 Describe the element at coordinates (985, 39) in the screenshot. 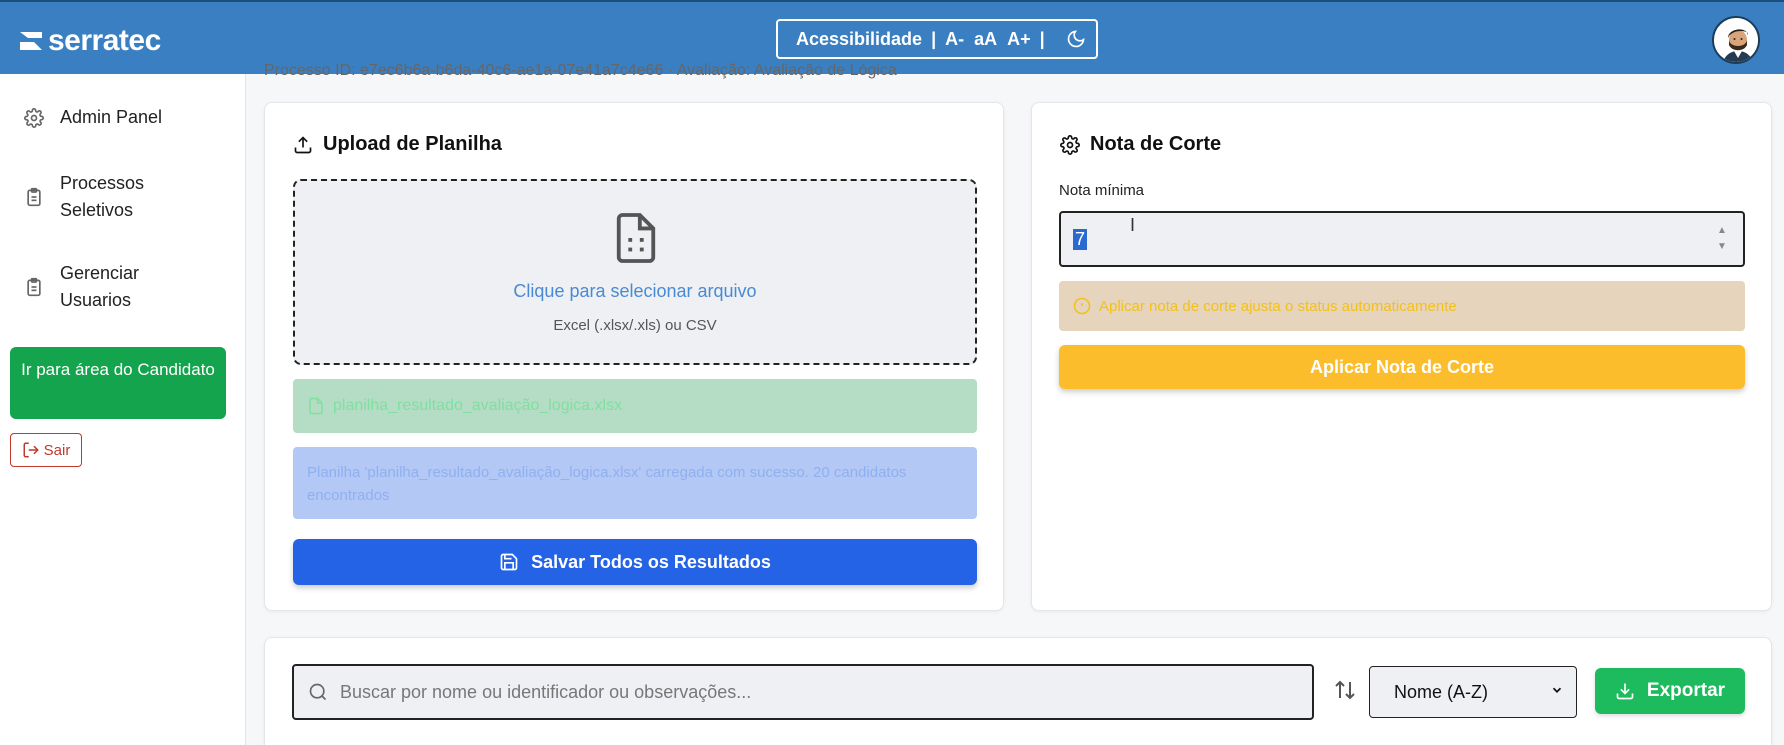

I see `font-normal-button: aA` at that location.